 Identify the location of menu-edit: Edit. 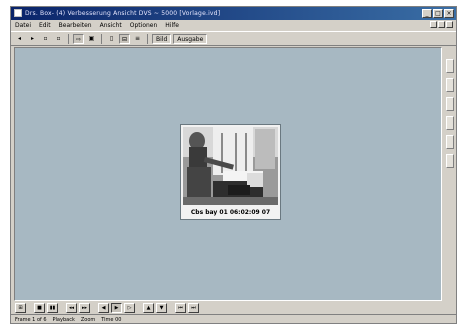
(45, 25).